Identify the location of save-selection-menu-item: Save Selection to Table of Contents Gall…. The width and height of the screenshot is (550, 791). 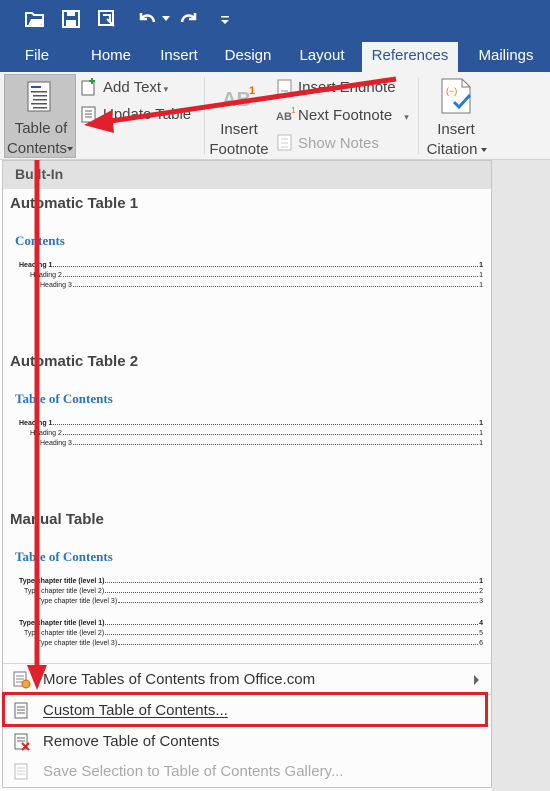
(247, 772).